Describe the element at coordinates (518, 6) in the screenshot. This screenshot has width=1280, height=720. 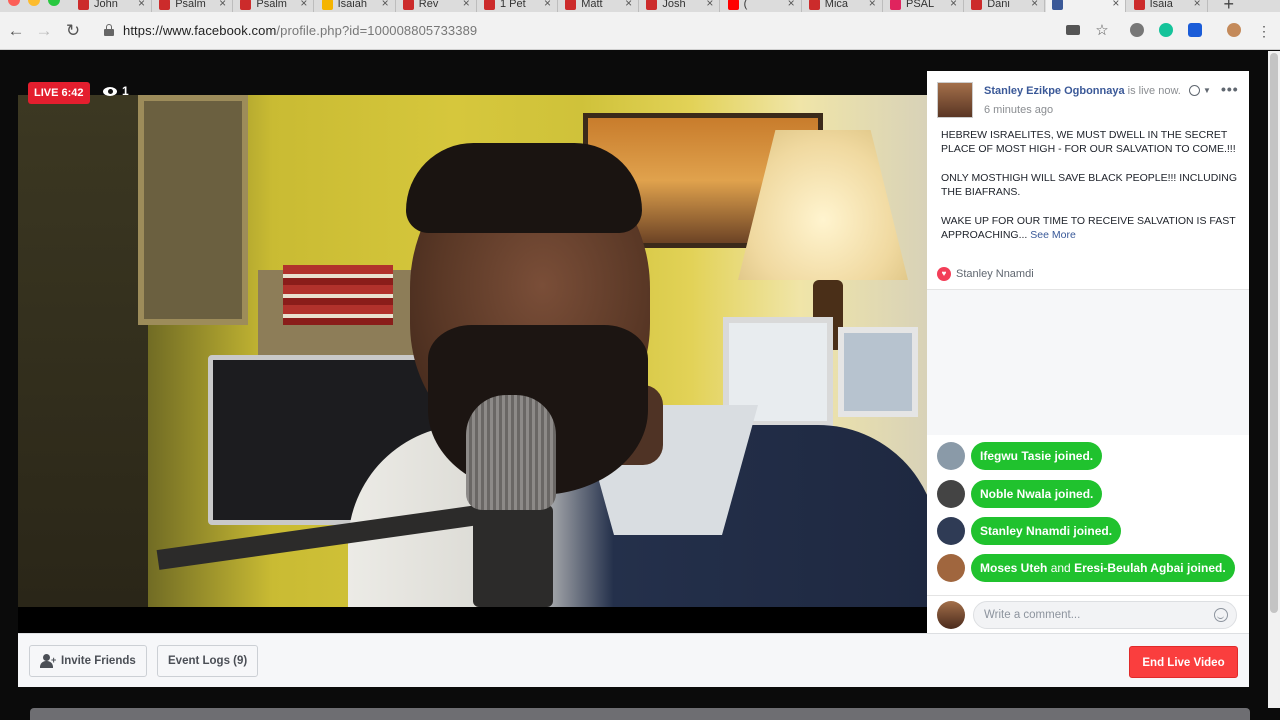
I see `browser-tab: 1 Pet ×` at that location.